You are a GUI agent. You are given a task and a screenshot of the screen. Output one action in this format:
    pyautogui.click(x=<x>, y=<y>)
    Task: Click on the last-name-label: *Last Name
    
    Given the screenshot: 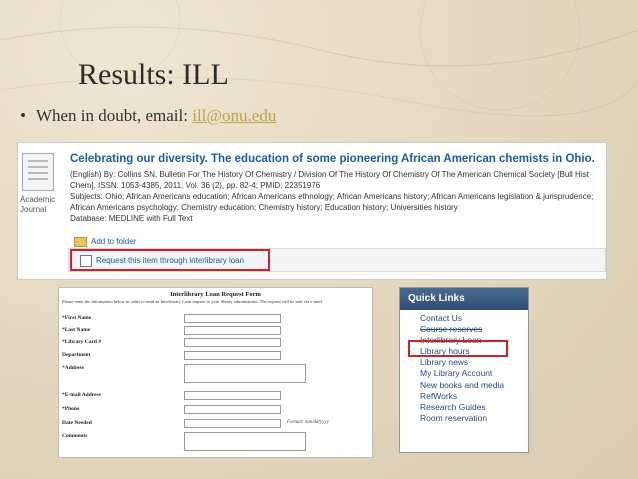 What is the action you would take?
    pyautogui.click(x=76, y=330)
    